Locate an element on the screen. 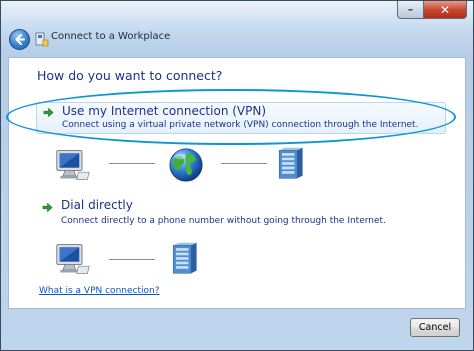 This screenshot has width=474, height=351. minimize-button: – is located at coordinates (410, 10).